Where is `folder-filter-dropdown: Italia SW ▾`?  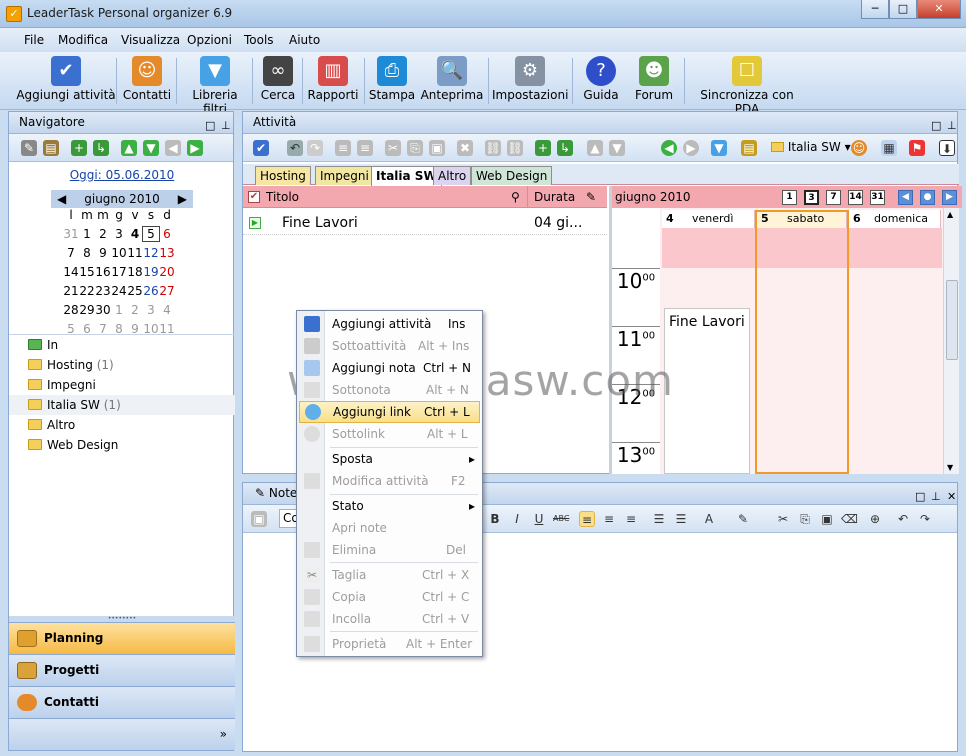 folder-filter-dropdown: Italia SW ▾ is located at coordinates (811, 147).